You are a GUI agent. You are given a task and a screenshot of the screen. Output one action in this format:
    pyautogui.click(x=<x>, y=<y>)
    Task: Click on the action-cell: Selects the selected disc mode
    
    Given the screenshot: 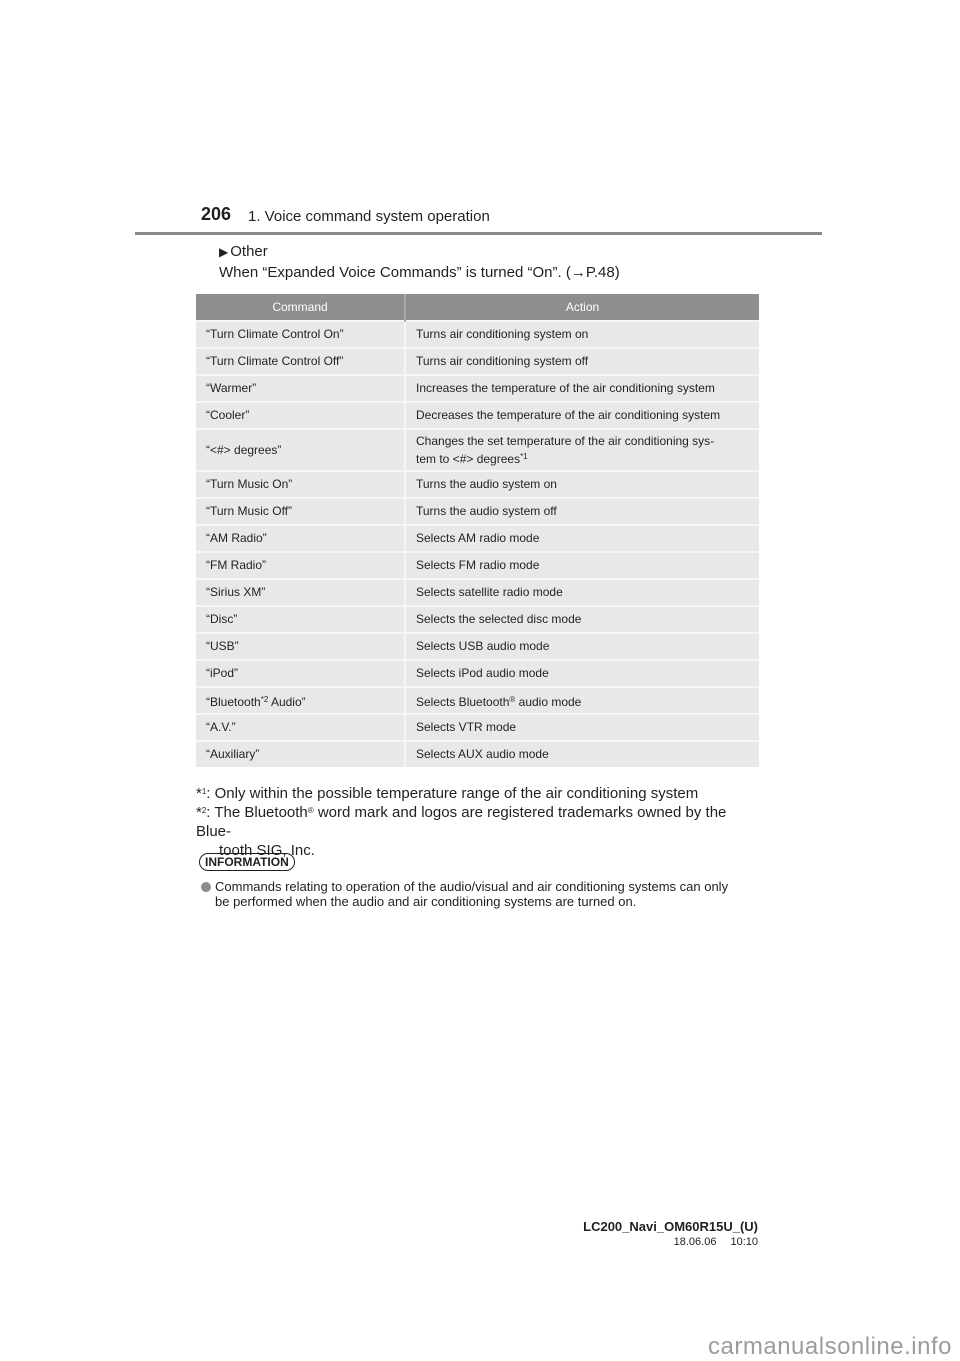 What is the action you would take?
    pyautogui.click(x=582, y=619)
    